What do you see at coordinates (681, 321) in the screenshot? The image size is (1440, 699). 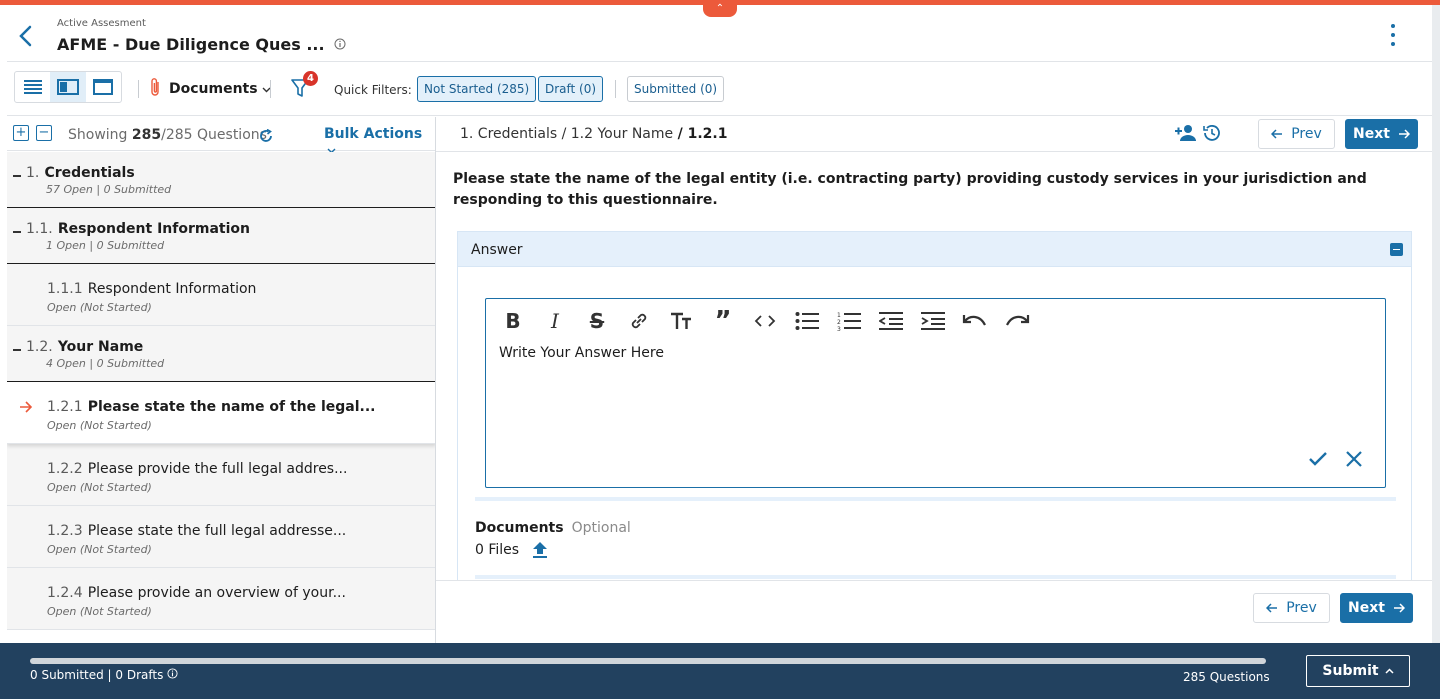 I see `text-size-icon` at bounding box center [681, 321].